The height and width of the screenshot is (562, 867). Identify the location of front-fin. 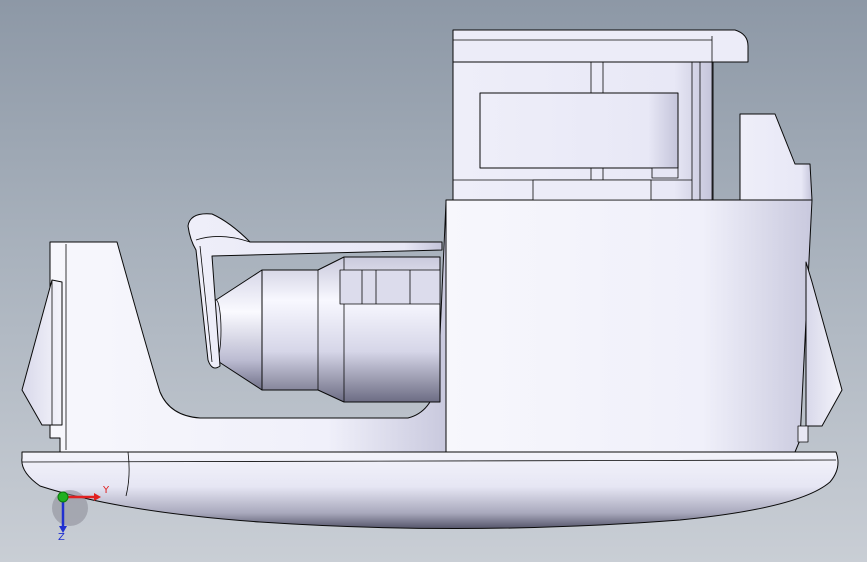
(824, 344).